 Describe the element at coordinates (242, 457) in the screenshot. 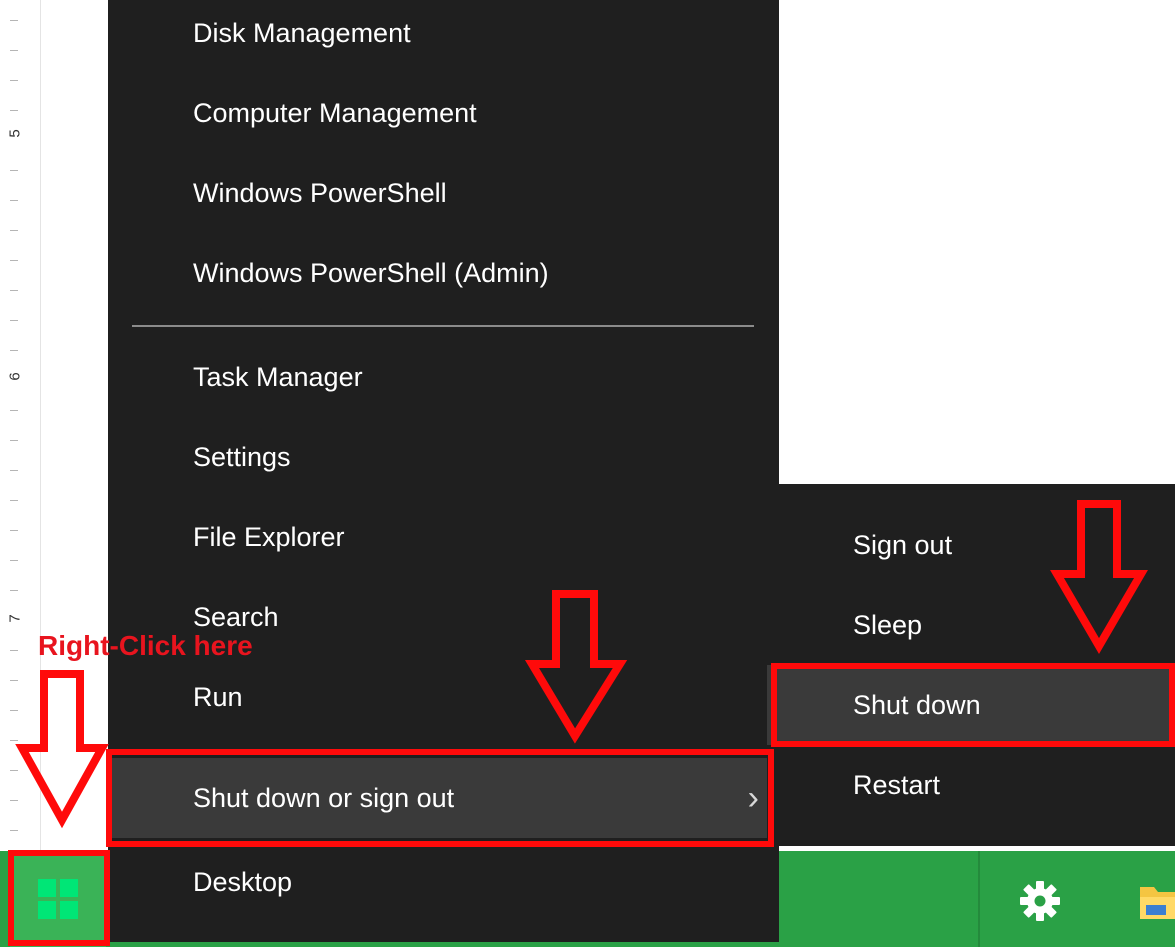

I see `menu-item-label: Settings` at that location.